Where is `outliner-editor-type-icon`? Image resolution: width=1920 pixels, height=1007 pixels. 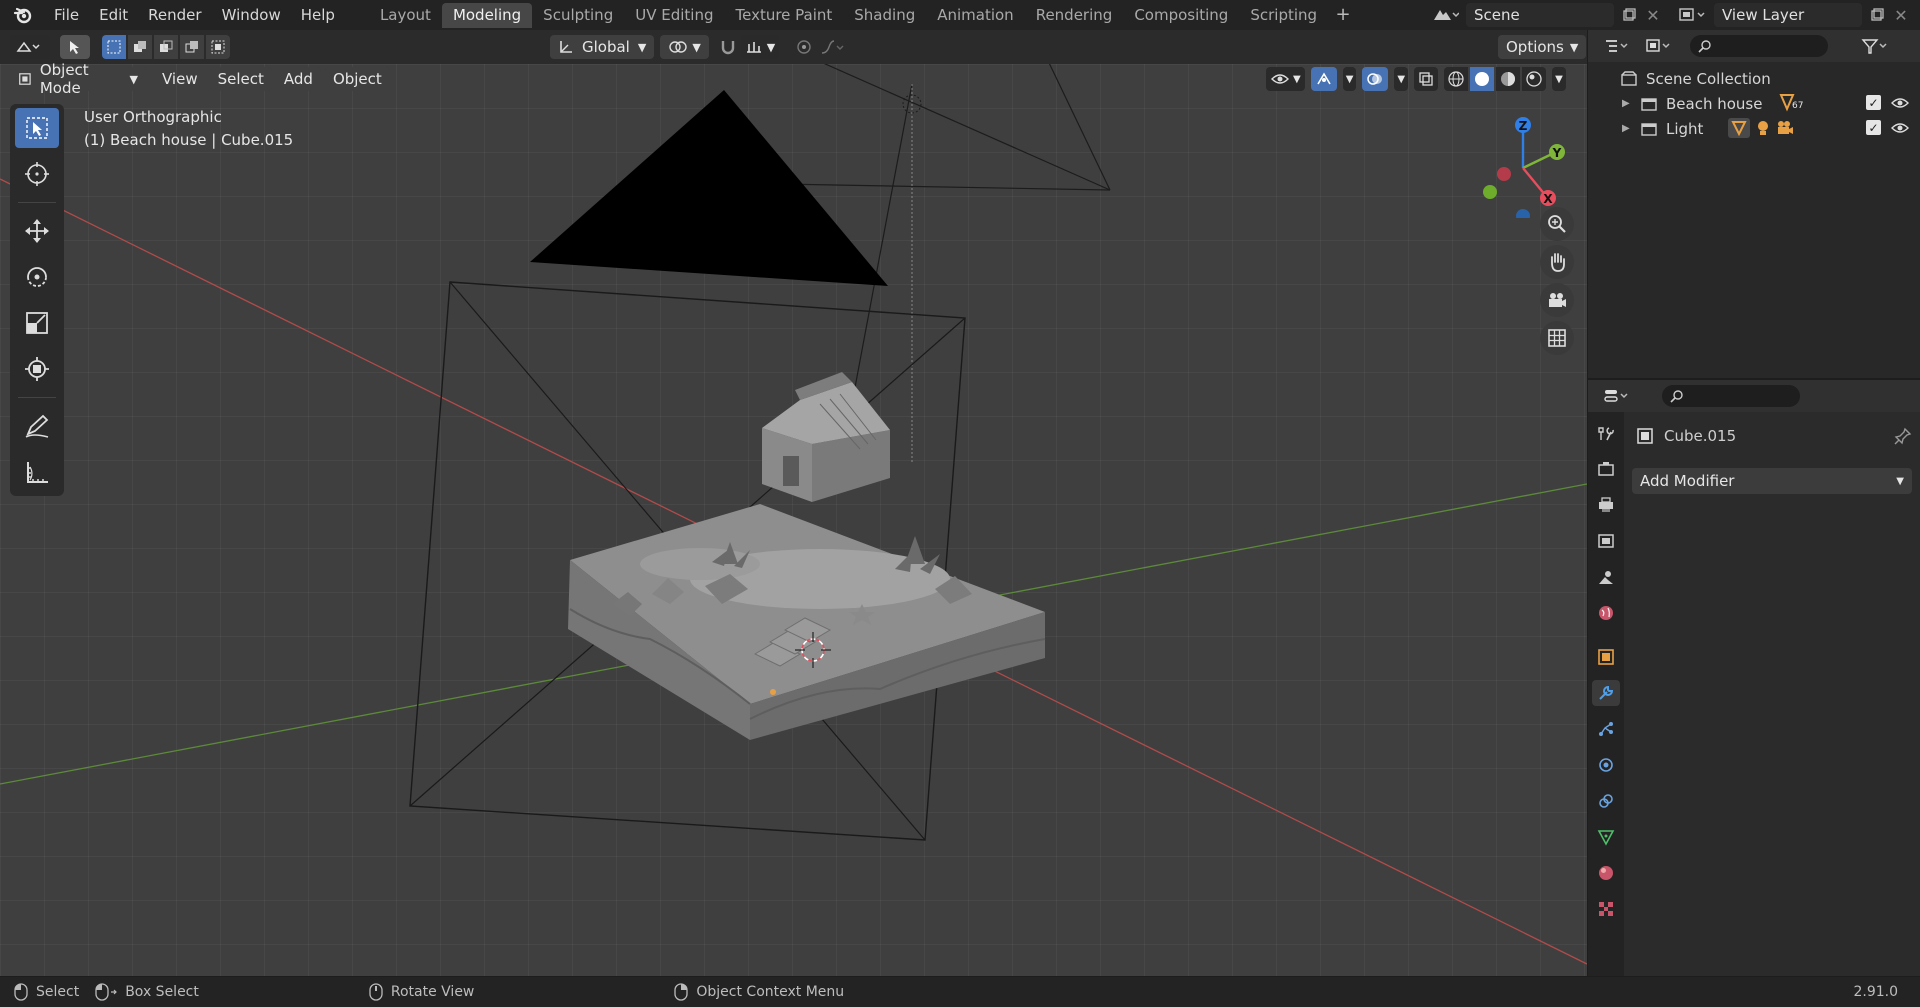 outliner-editor-type-icon is located at coordinates (1617, 46).